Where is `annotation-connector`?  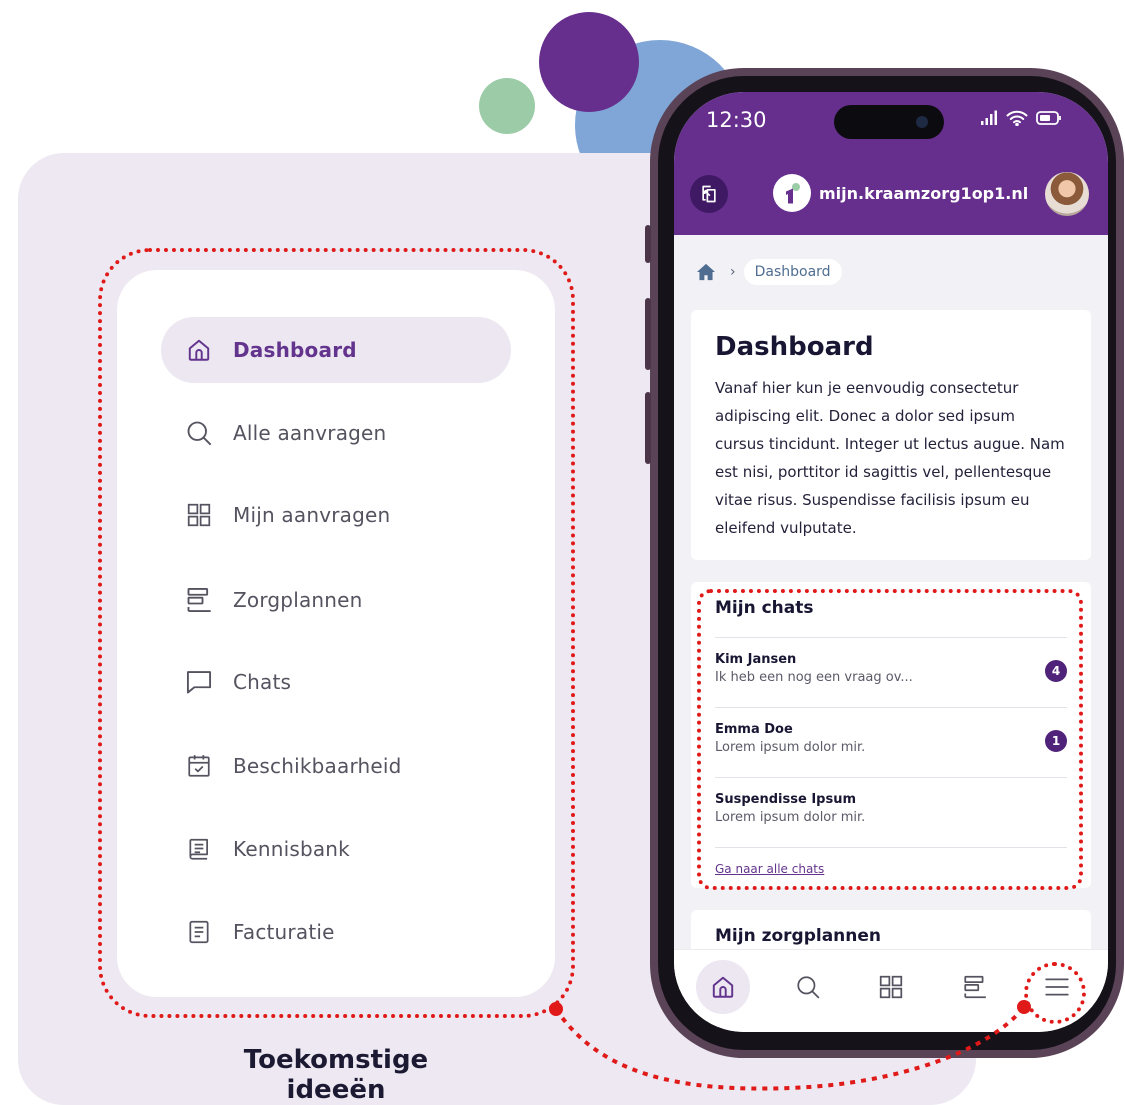
annotation-connector is located at coordinates (790, 1045).